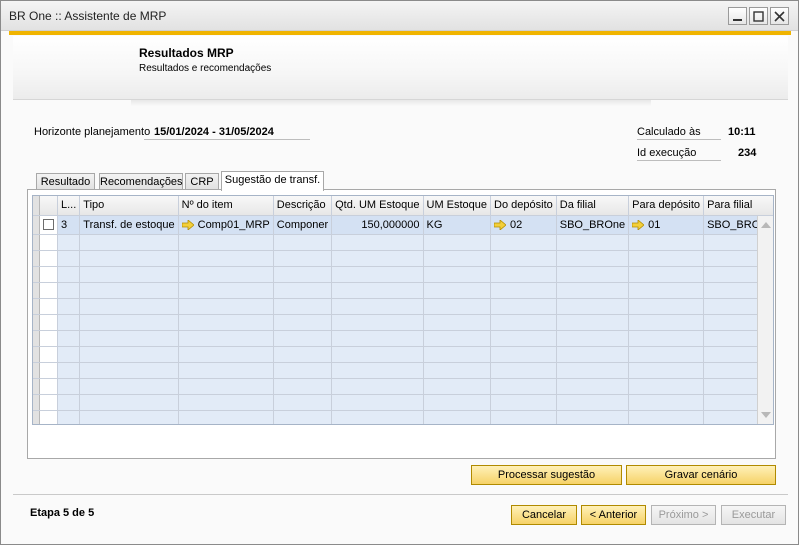 The height and width of the screenshot is (545, 799). I want to click on close-button, so click(779, 16).